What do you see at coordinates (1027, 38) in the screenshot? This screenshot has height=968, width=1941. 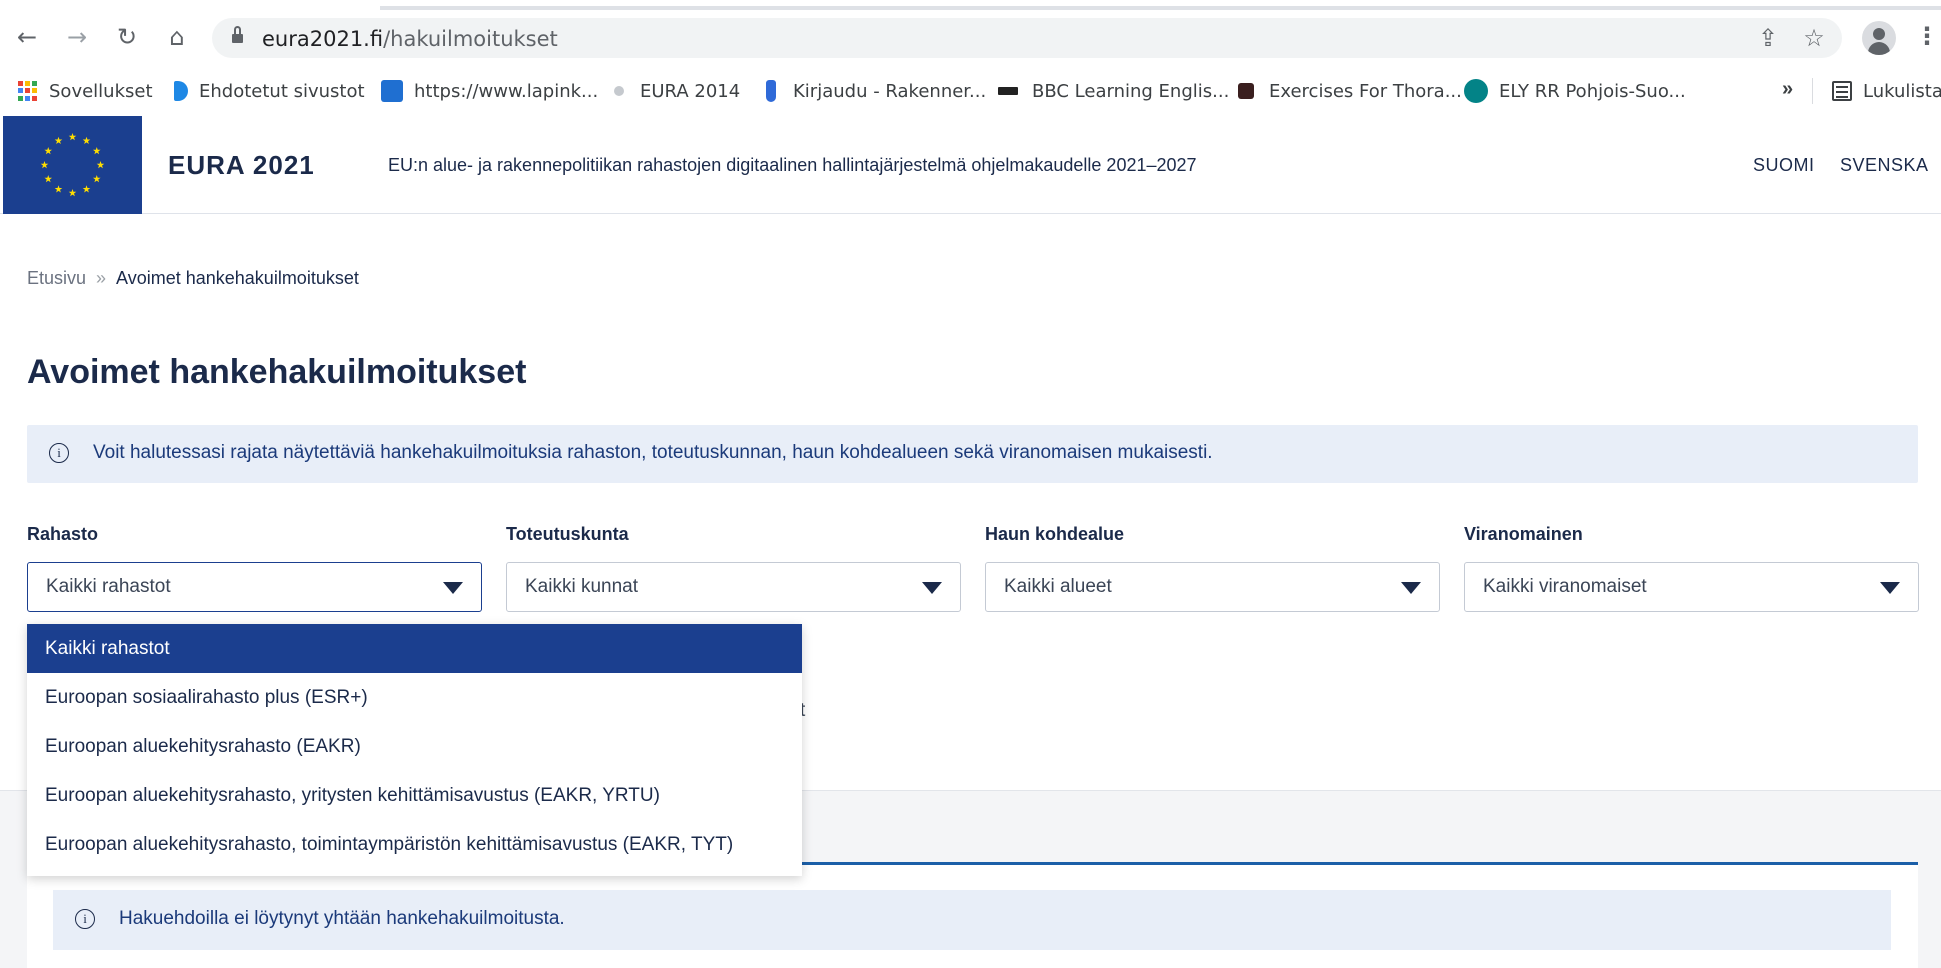 I see `address-bar: eura2021.fi/hakuilmoitukset ⇪ ☆` at bounding box center [1027, 38].